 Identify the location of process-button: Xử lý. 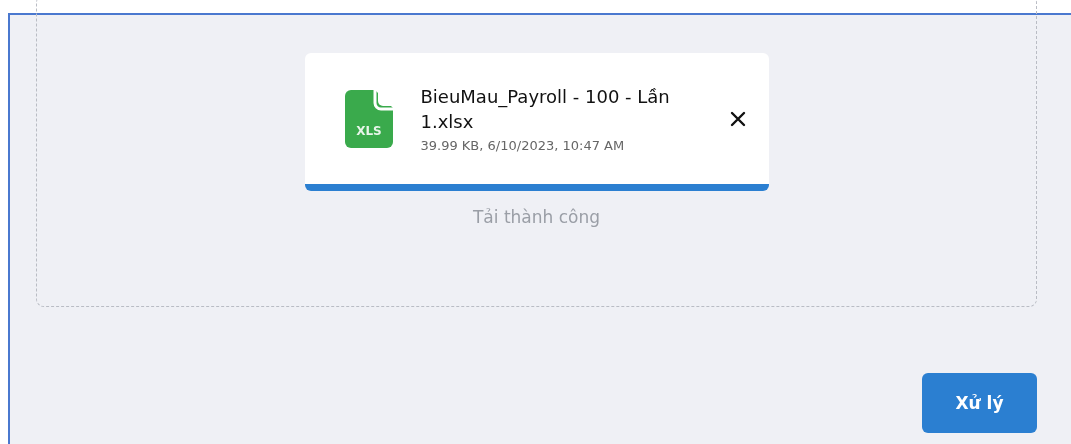
(979, 403).